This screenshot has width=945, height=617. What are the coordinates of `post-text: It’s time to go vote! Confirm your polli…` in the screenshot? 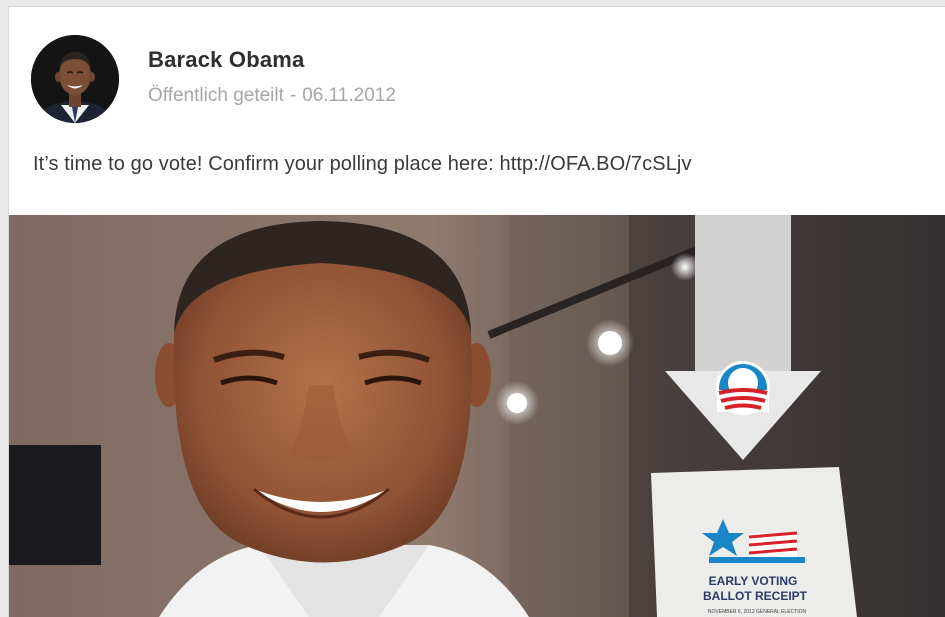 It's located at (362, 164).